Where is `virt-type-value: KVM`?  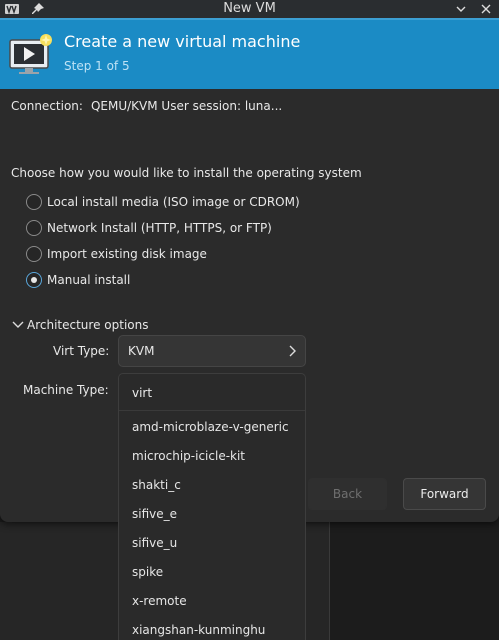
virt-type-value: KVM is located at coordinates (141, 351).